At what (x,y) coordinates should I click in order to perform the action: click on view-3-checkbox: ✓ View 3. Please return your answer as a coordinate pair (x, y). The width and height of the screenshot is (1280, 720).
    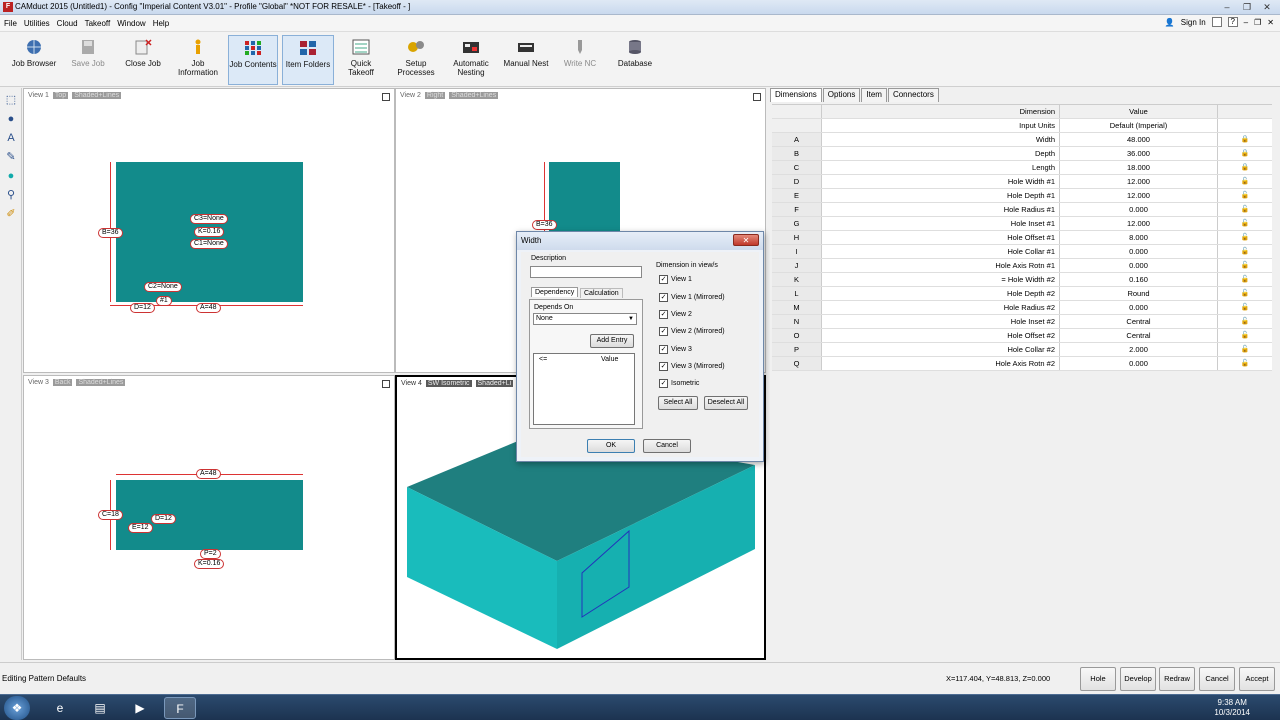
    Looking at the image, I should click on (675, 349).